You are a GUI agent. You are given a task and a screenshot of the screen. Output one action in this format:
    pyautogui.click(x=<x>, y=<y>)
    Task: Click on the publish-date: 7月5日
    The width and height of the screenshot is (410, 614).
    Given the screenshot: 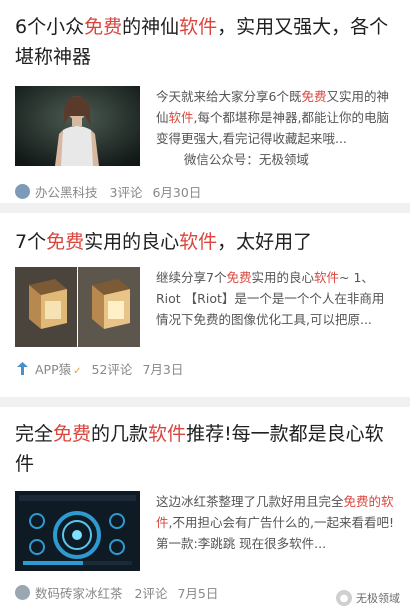 What is the action you would take?
    pyautogui.click(x=198, y=593)
    